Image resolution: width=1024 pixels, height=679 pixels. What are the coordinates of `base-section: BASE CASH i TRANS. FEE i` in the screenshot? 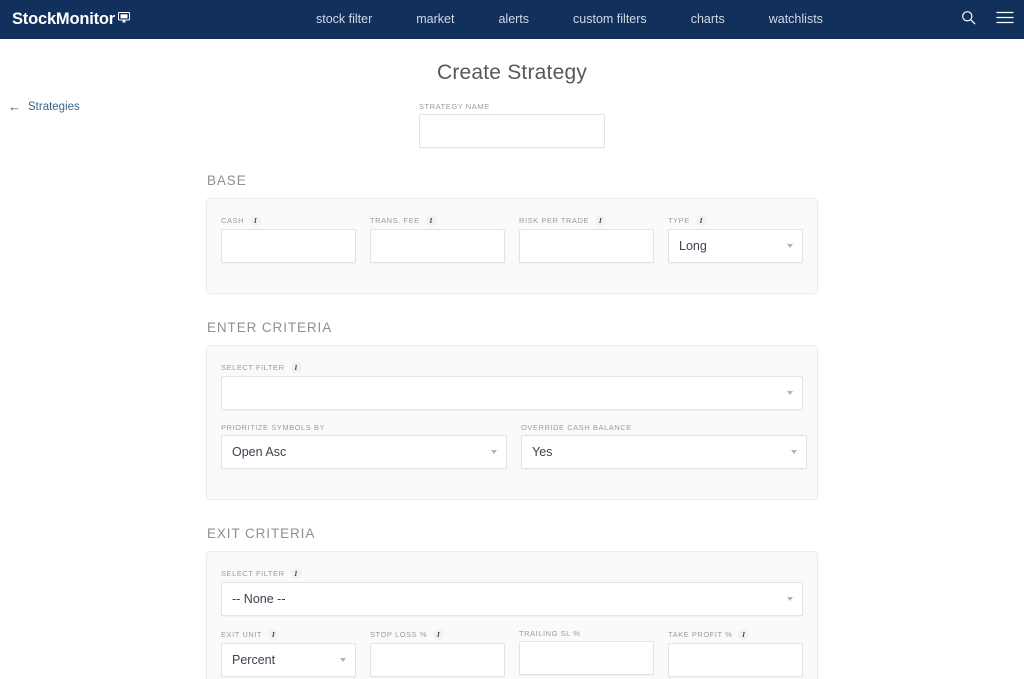 It's located at (512, 233).